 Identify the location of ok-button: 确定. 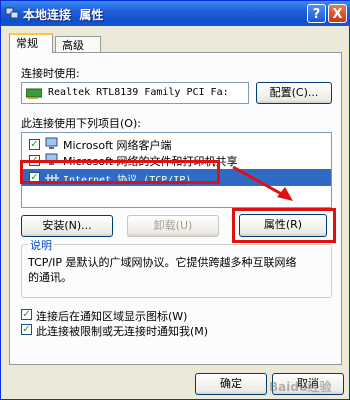
(231, 384).